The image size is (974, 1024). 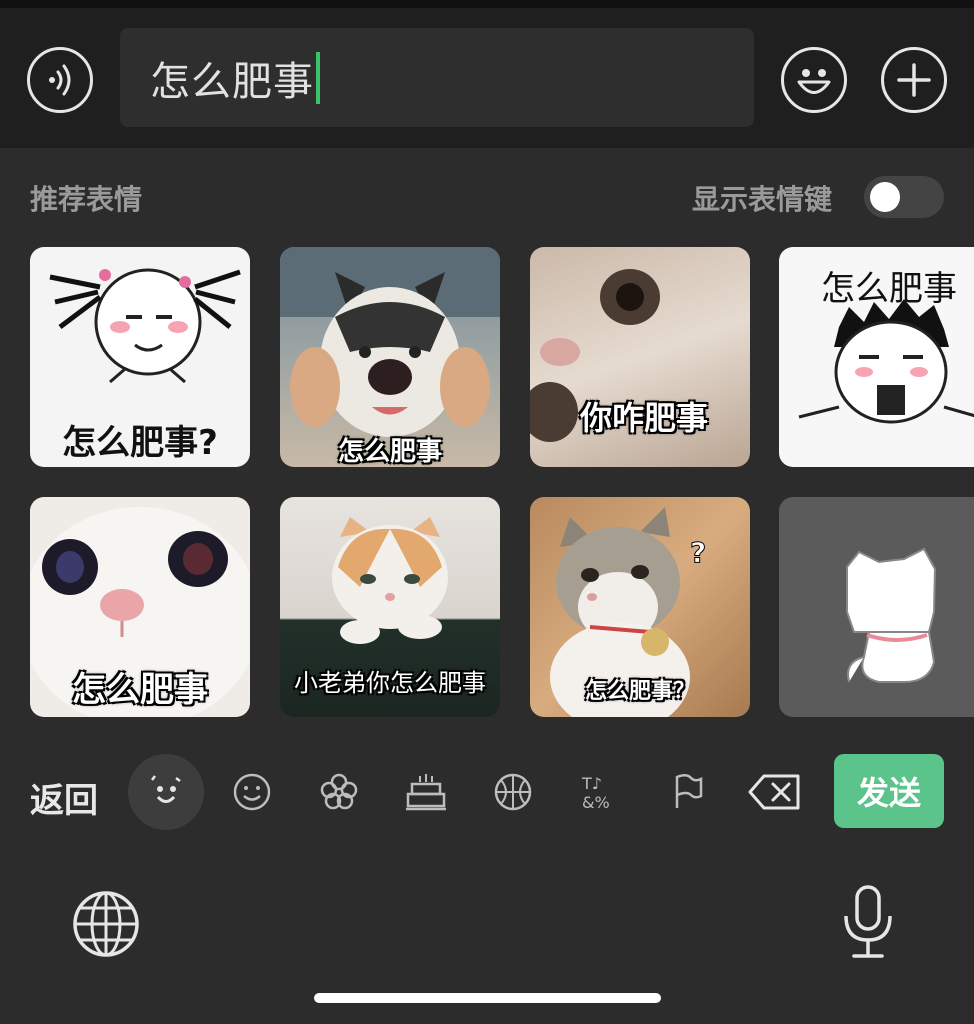 I want to click on home-indicator, so click(x=487, y=998).